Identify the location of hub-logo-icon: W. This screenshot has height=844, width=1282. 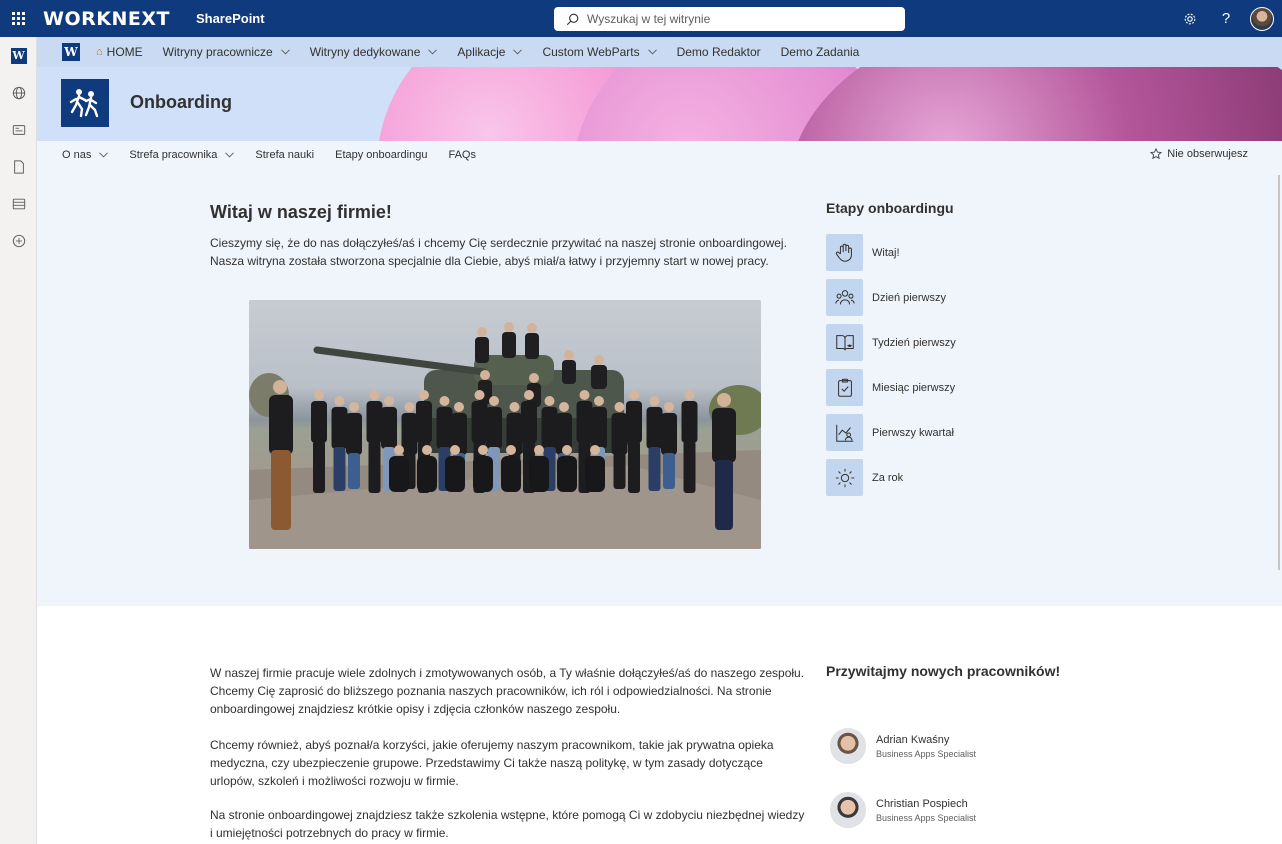
(71, 52).